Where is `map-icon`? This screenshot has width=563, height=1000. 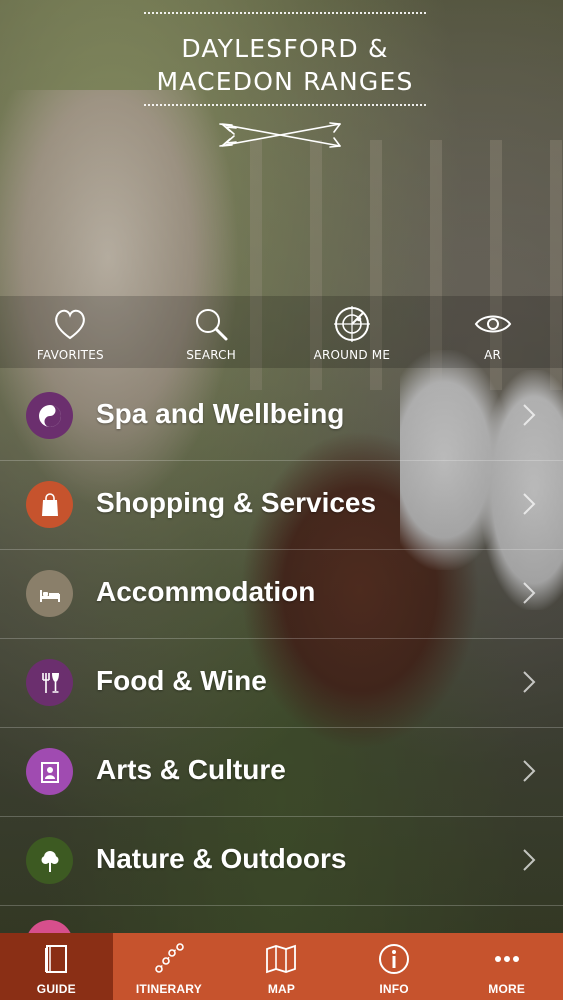 map-icon is located at coordinates (281, 959).